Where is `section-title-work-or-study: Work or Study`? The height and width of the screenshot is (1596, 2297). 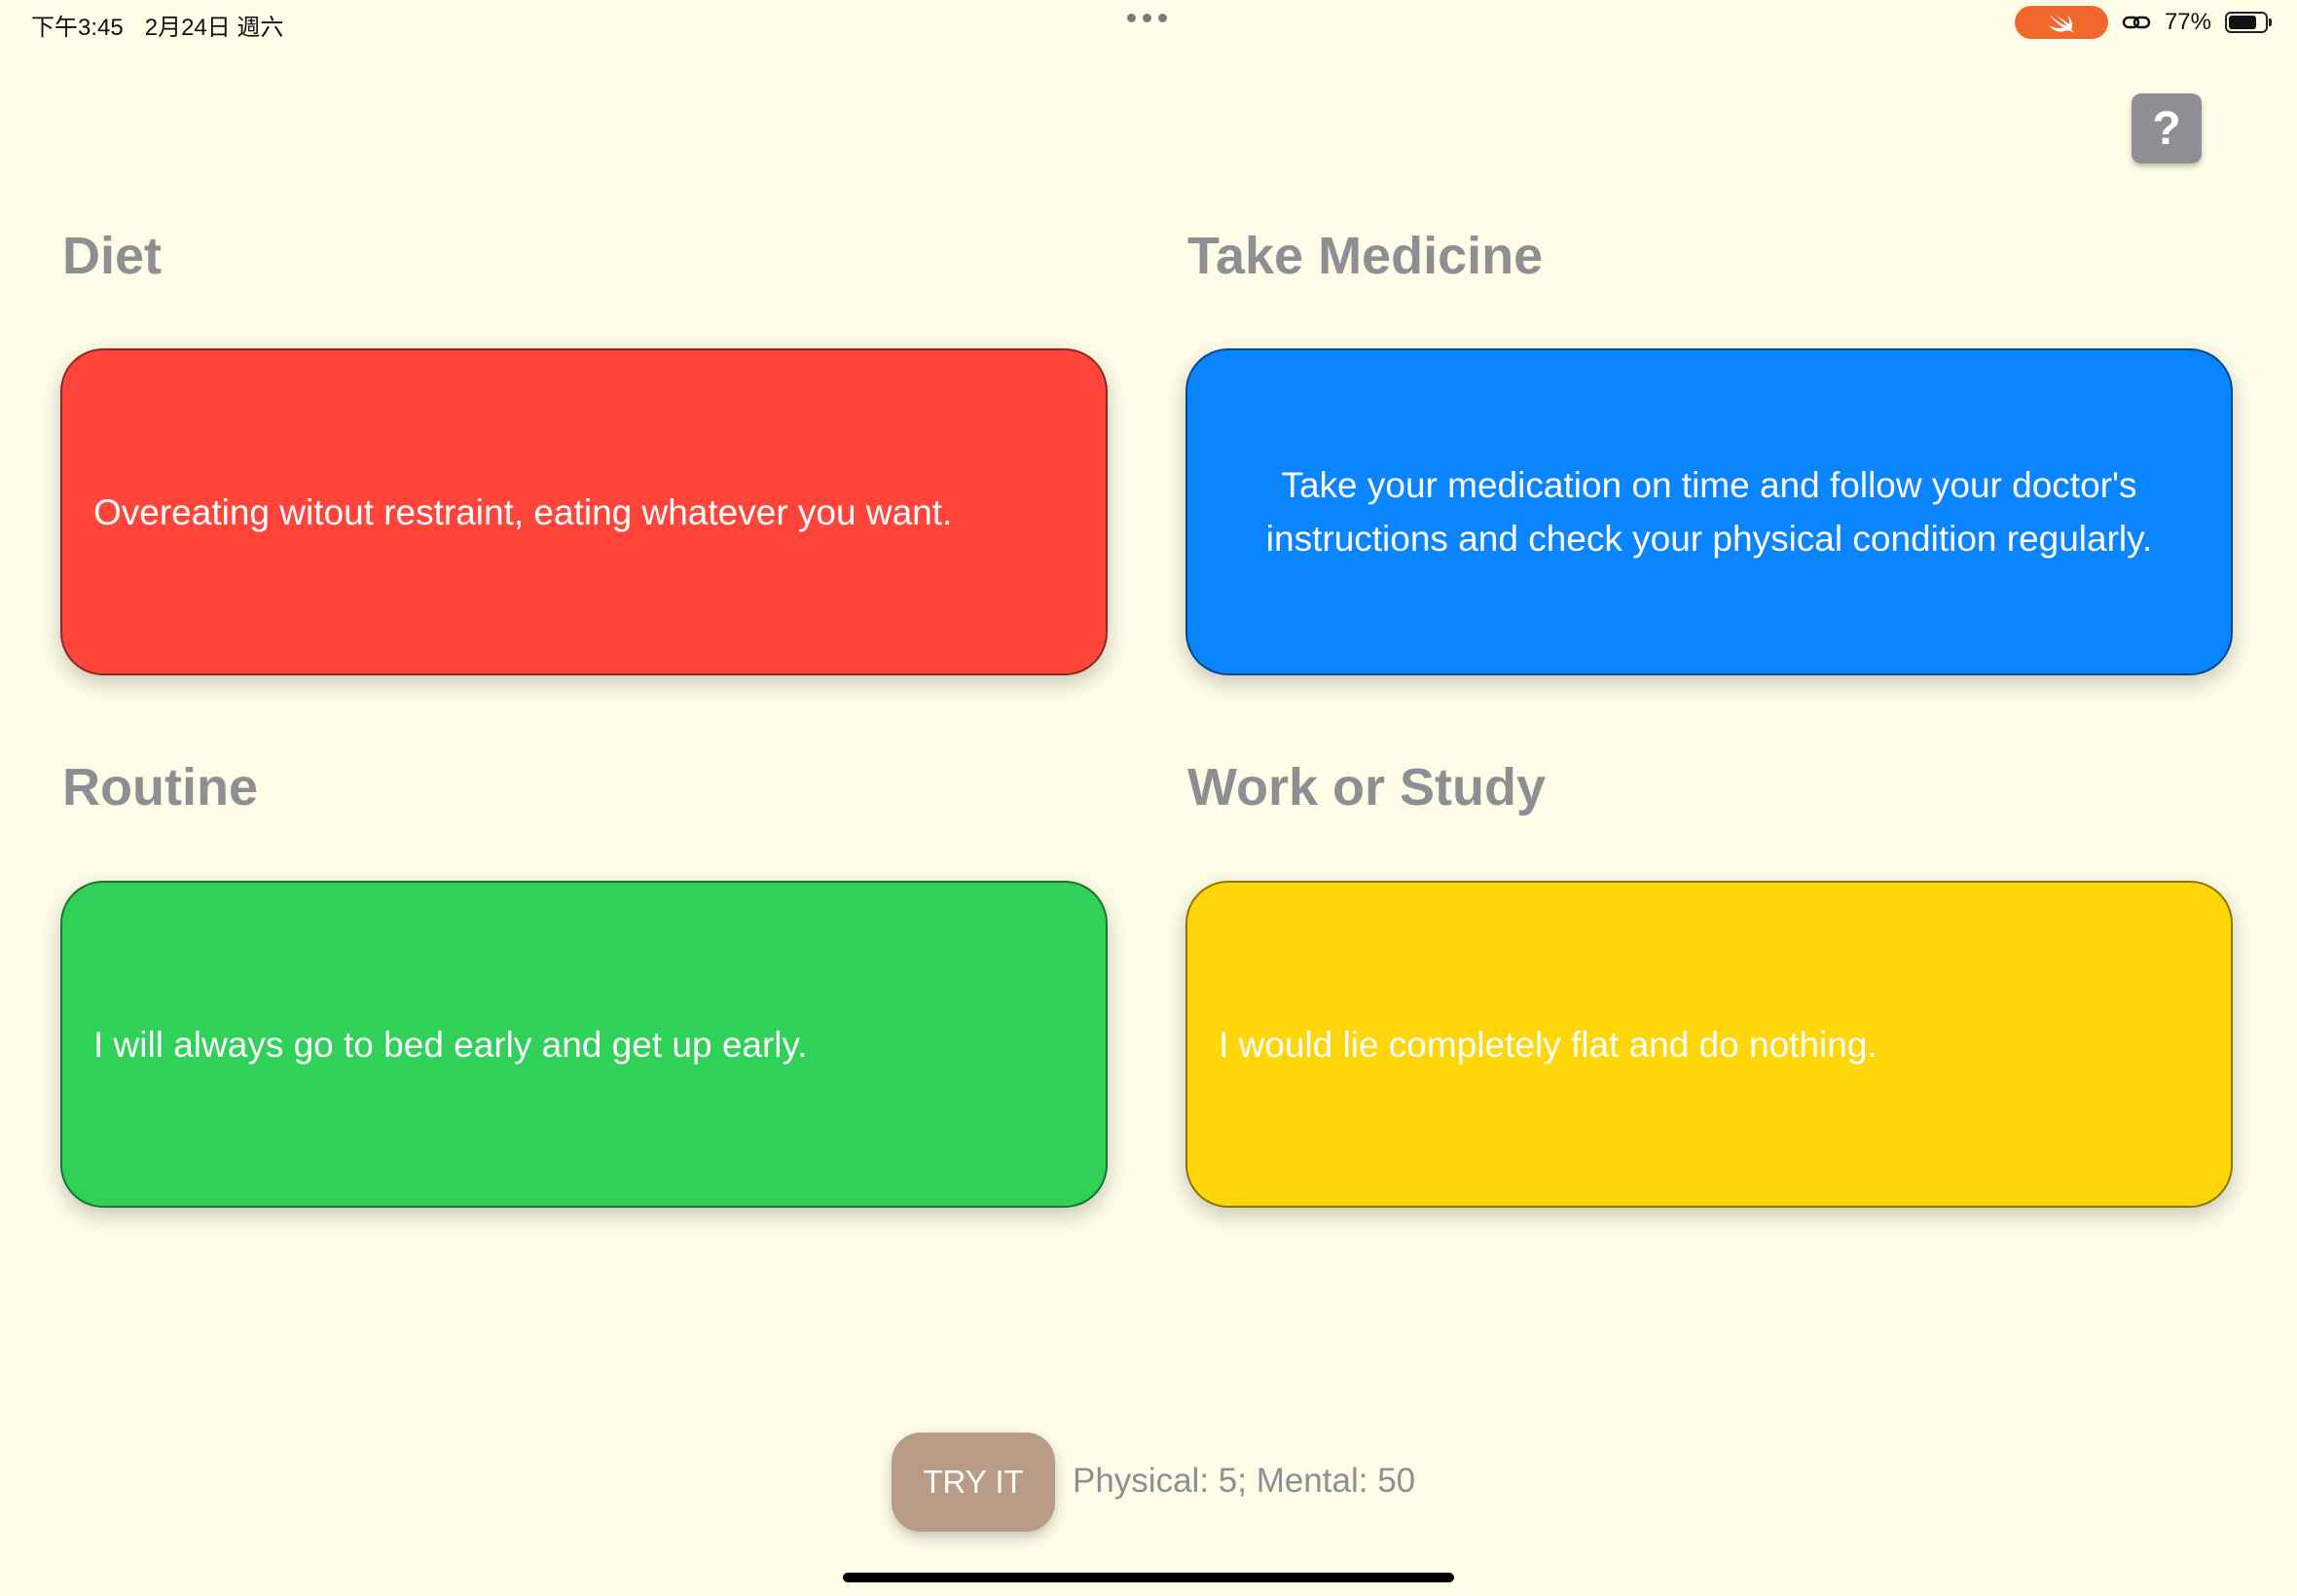 section-title-work-or-study: Work or Study is located at coordinates (1367, 787).